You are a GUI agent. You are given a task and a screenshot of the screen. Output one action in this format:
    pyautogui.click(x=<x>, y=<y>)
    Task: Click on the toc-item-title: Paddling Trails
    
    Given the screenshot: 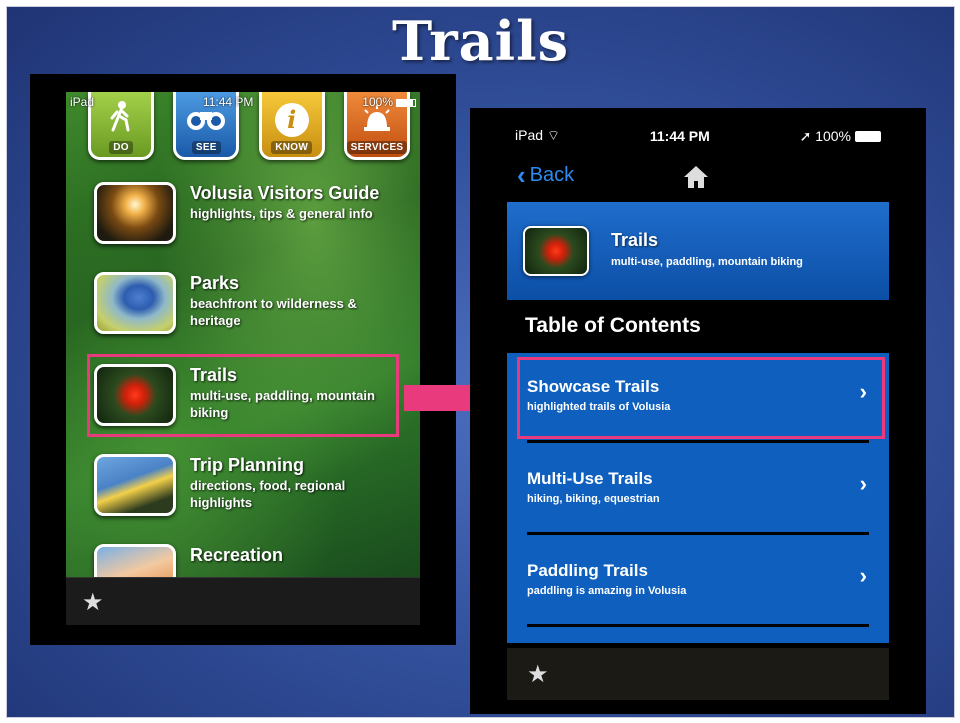 What is the action you would take?
    pyautogui.click(x=587, y=570)
    